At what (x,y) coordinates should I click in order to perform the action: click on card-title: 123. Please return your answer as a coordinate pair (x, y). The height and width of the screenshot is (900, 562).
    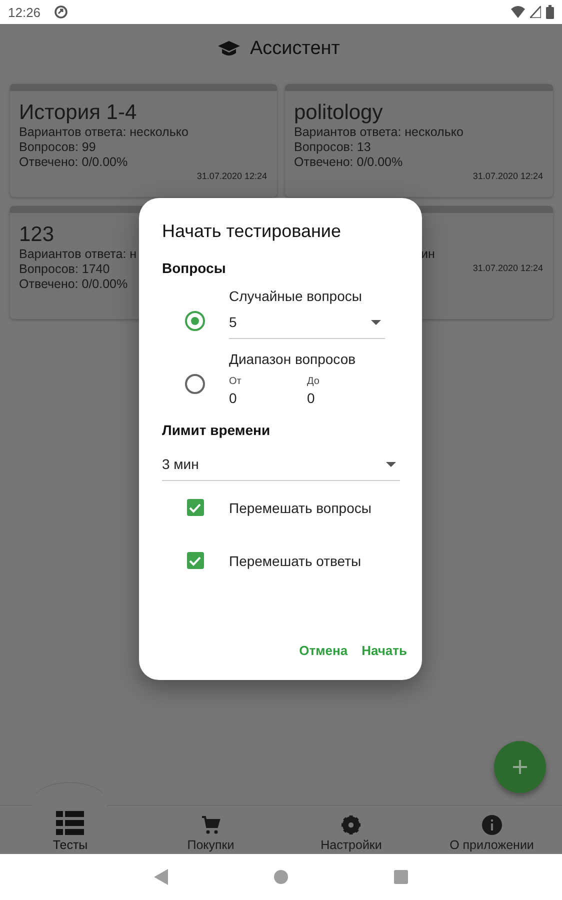
    Looking at the image, I should click on (36, 235).